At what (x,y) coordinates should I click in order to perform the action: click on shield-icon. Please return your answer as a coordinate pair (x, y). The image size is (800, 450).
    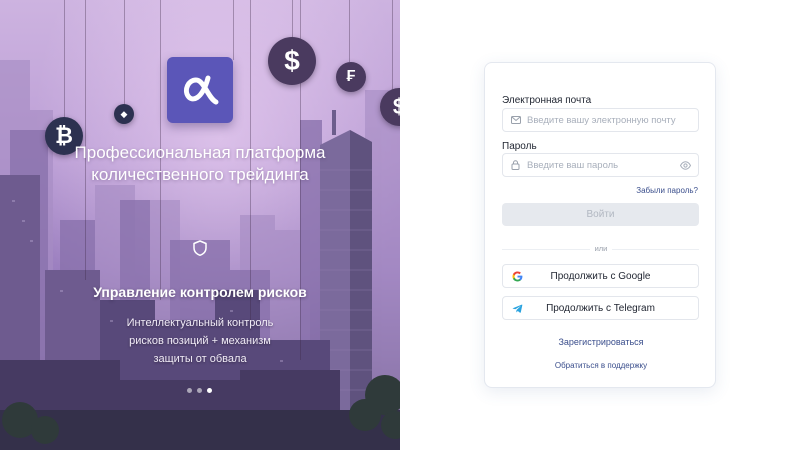
    Looking at the image, I should click on (200, 248).